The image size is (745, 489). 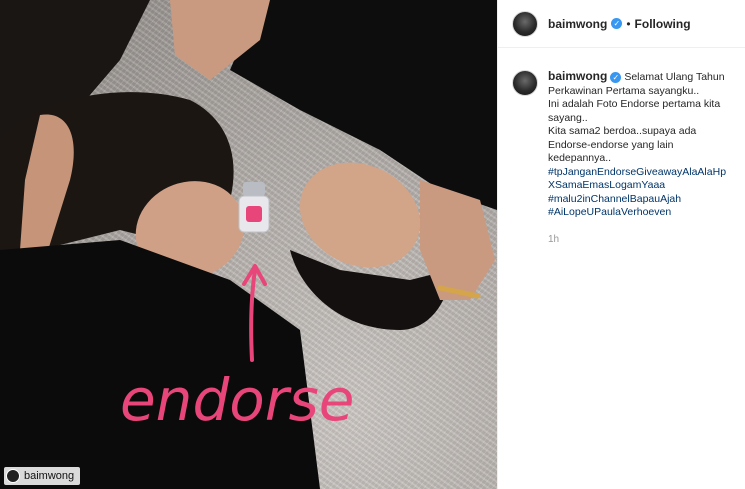 What do you see at coordinates (525, 23) in the screenshot?
I see `profile-avatar` at bounding box center [525, 23].